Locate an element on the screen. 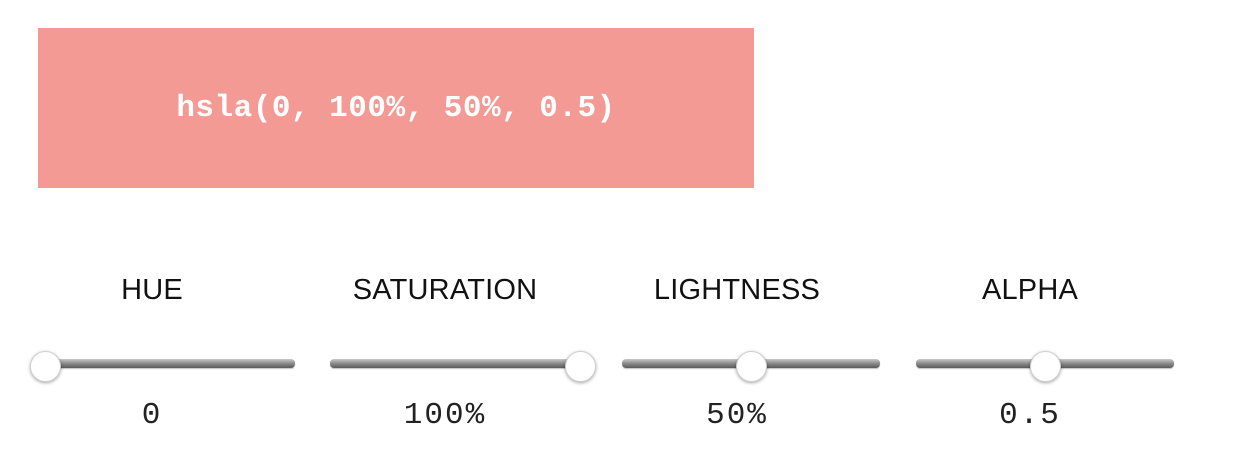 This screenshot has width=1250, height=474. lightness-value: 50% is located at coordinates (737, 415).